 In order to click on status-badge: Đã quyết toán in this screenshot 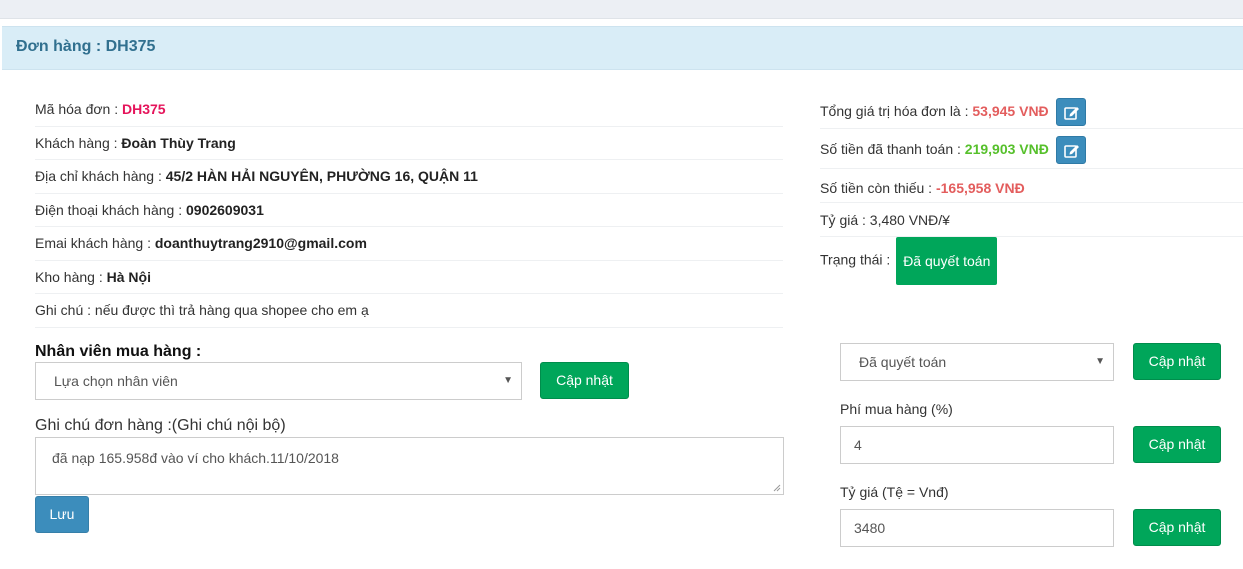, I will do `click(947, 261)`.